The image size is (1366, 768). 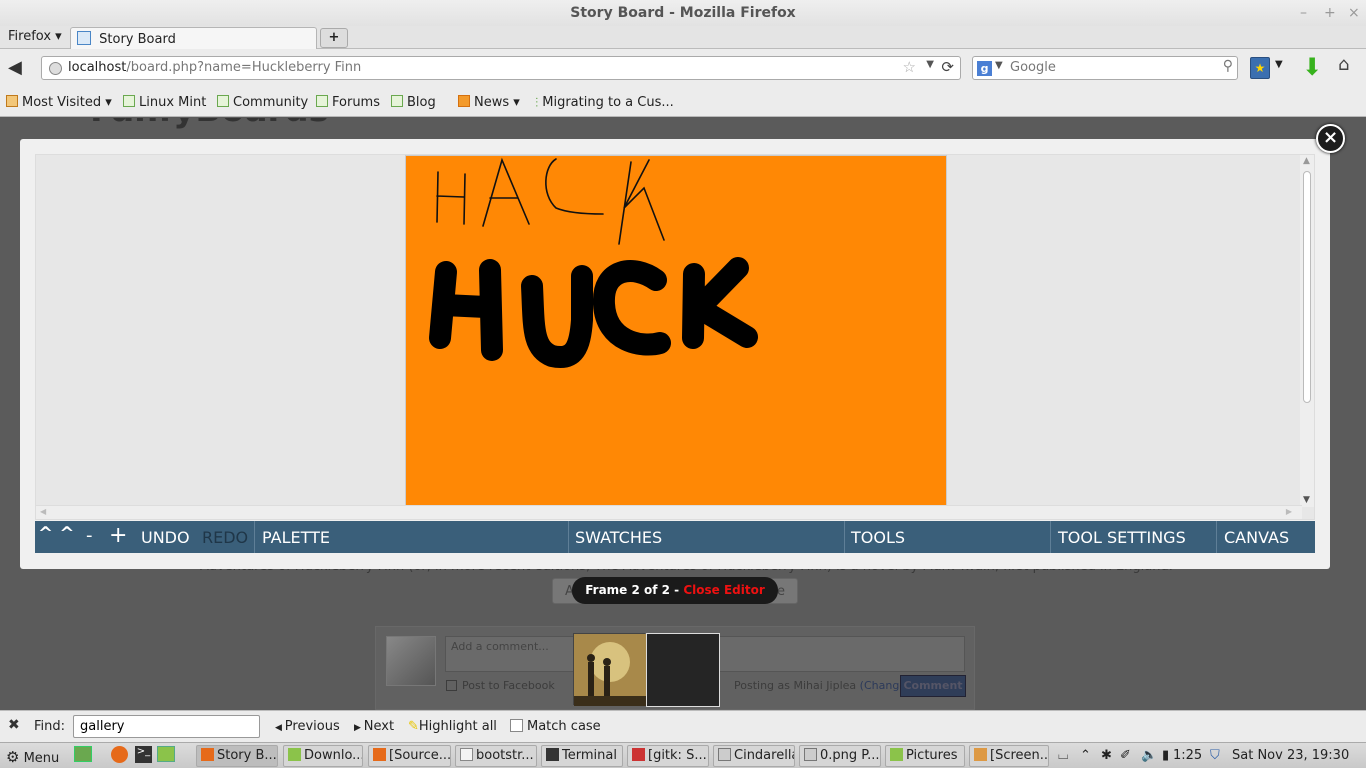 What do you see at coordinates (452, 726) in the screenshot?
I see `highlight-all-button: ✎Highlight all` at bounding box center [452, 726].